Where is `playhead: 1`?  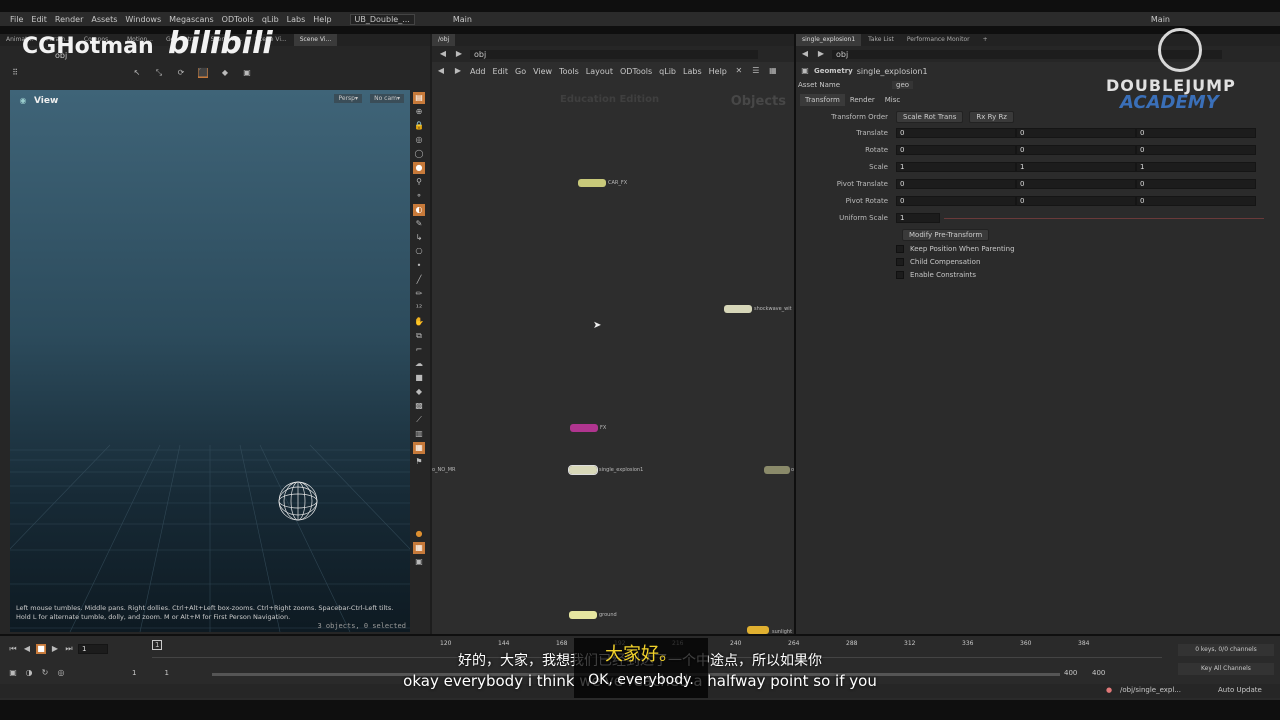
playhead: 1 is located at coordinates (157, 645).